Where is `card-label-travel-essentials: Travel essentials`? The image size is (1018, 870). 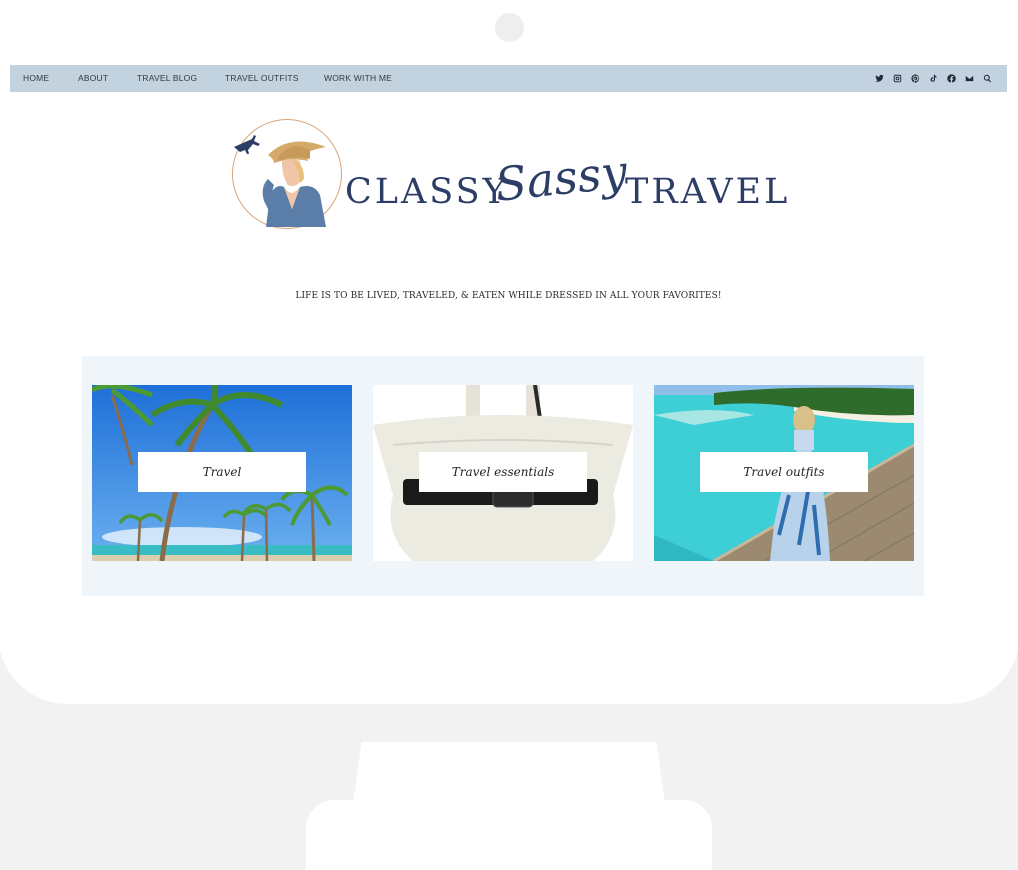 card-label-travel-essentials: Travel essentials is located at coordinates (503, 472).